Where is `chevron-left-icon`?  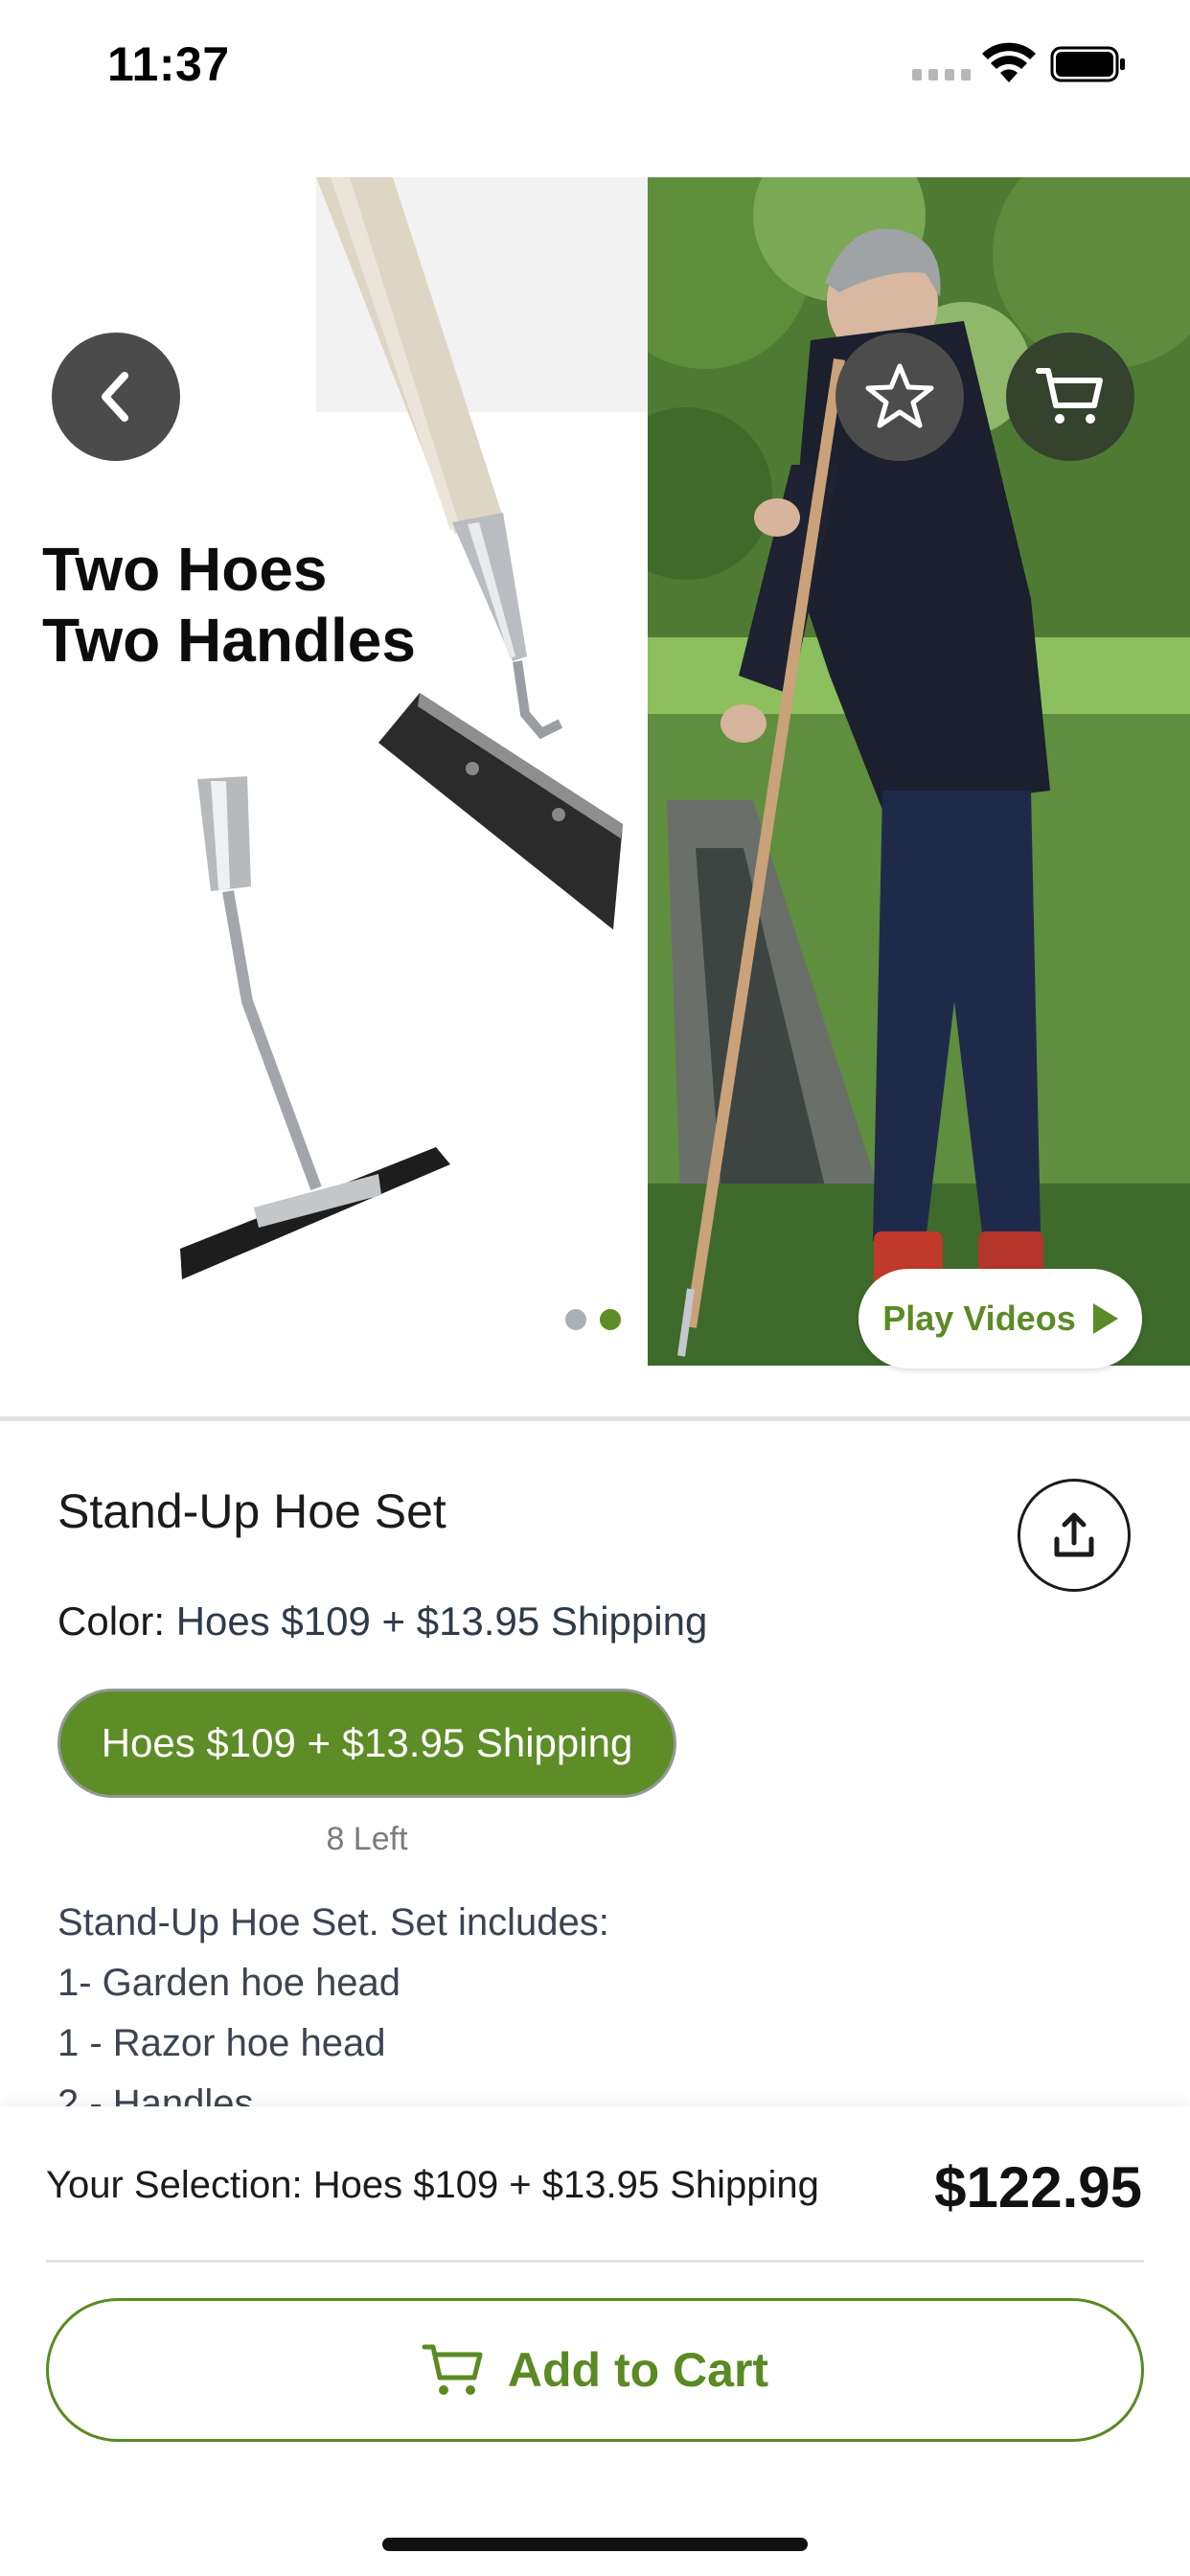
chevron-left-icon is located at coordinates (115, 397).